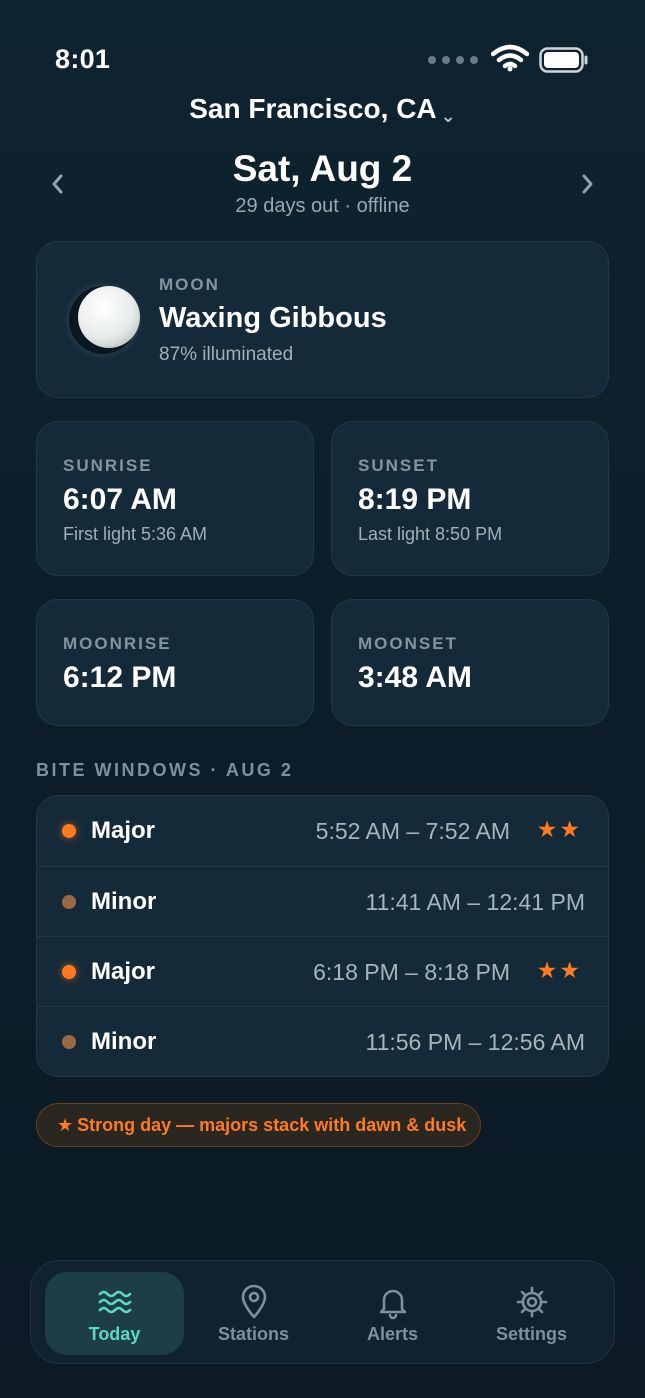 This screenshot has width=645, height=1398. I want to click on battery-icon, so click(563, 60).